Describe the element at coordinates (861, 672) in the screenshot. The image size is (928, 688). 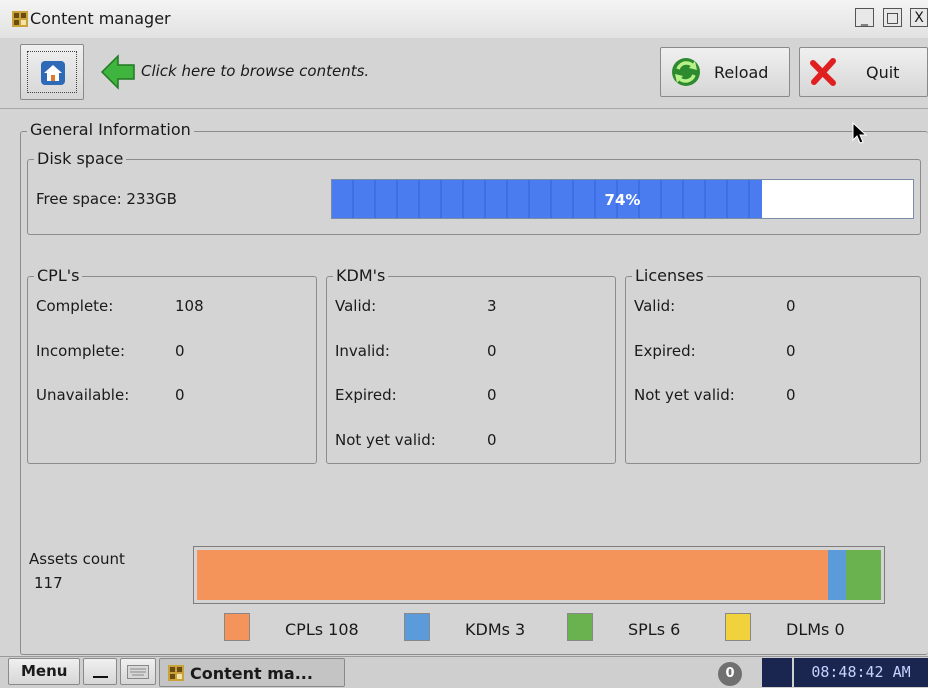
I see `clock: 08:48:42 AM` at that location.